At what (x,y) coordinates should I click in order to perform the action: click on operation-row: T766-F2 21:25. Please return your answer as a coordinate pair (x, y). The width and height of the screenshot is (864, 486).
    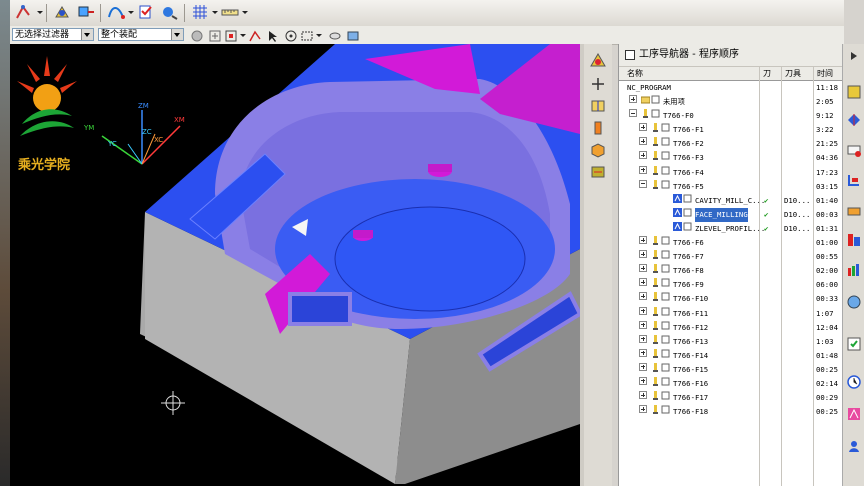
    Looking at the image, I should click on (731, 144).